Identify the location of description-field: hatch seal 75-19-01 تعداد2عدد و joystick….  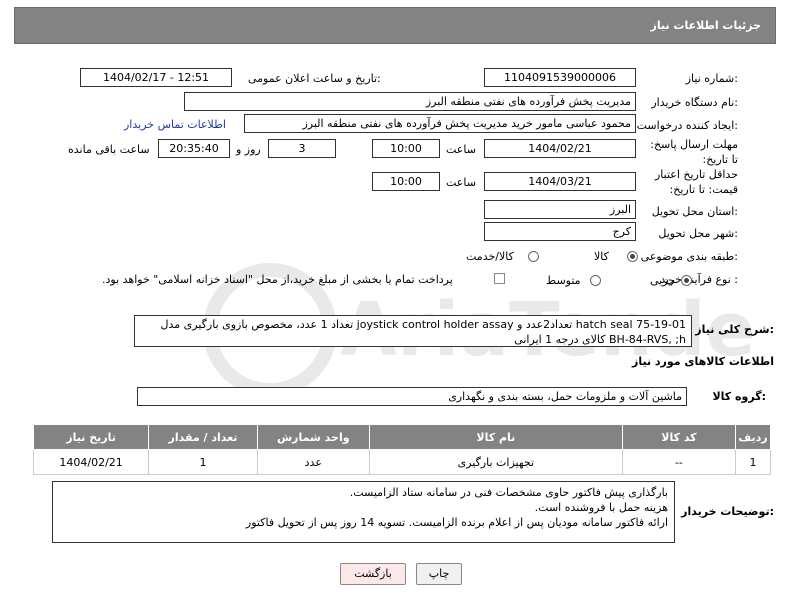
(413, 331).